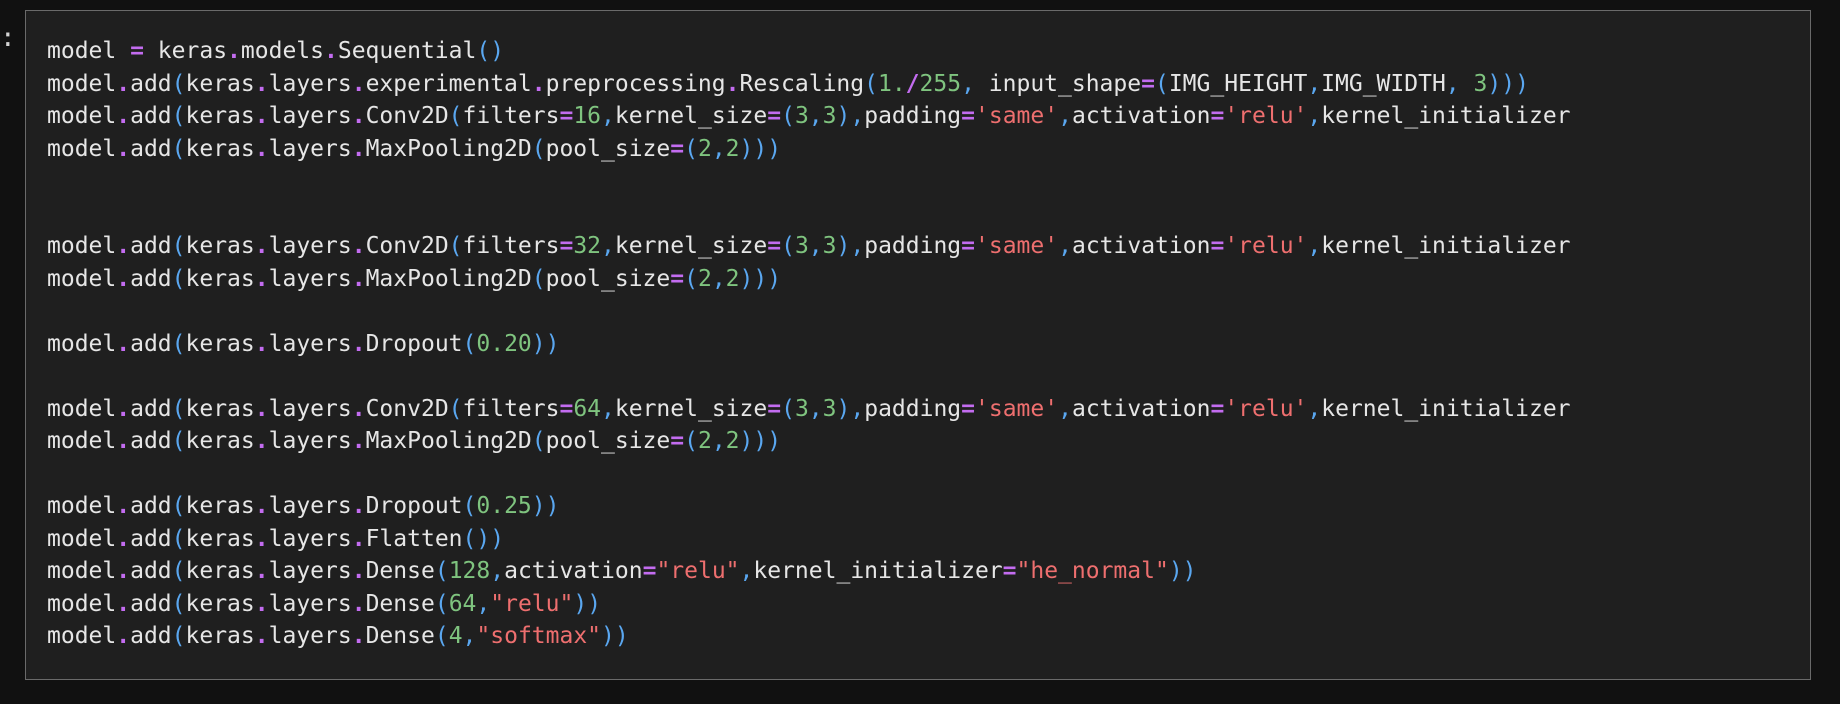 This screenshot has width=1840, height=704. Describe the element at coordinates (1058, 83) in the screenshot. I see `code-token: input_shape` at that location.